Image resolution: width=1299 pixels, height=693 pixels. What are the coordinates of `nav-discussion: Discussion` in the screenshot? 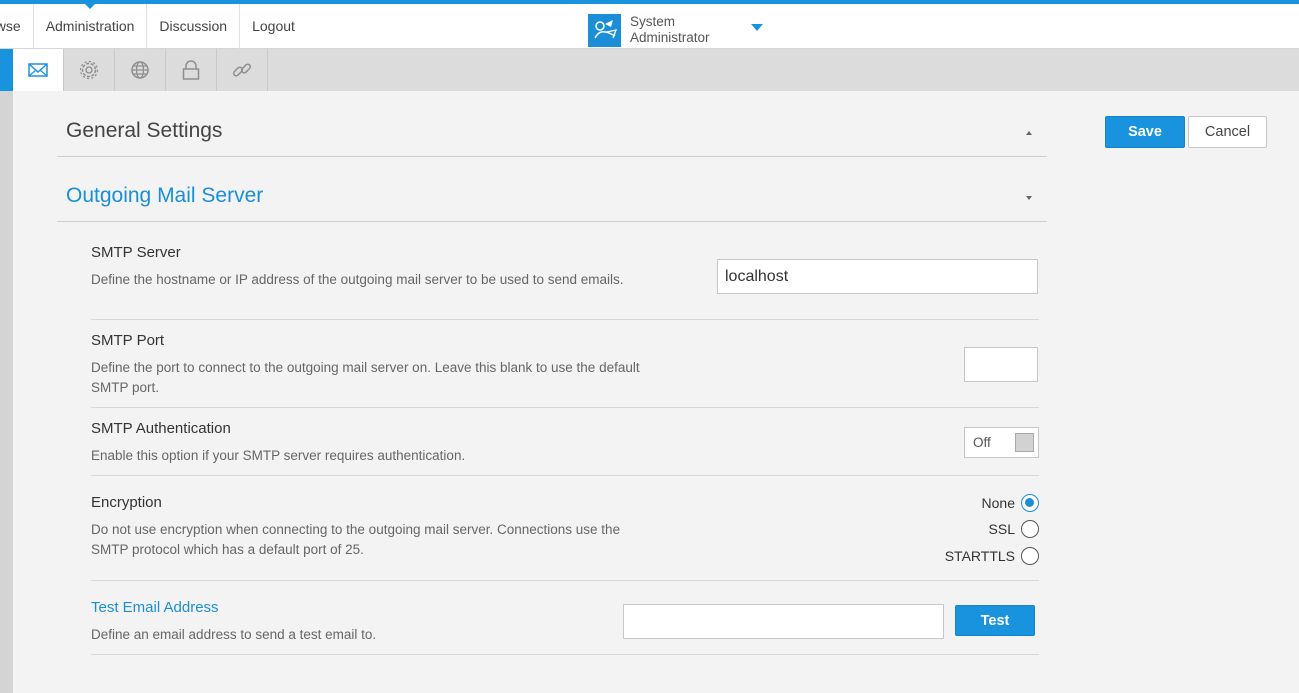 It's located at (194, 26).